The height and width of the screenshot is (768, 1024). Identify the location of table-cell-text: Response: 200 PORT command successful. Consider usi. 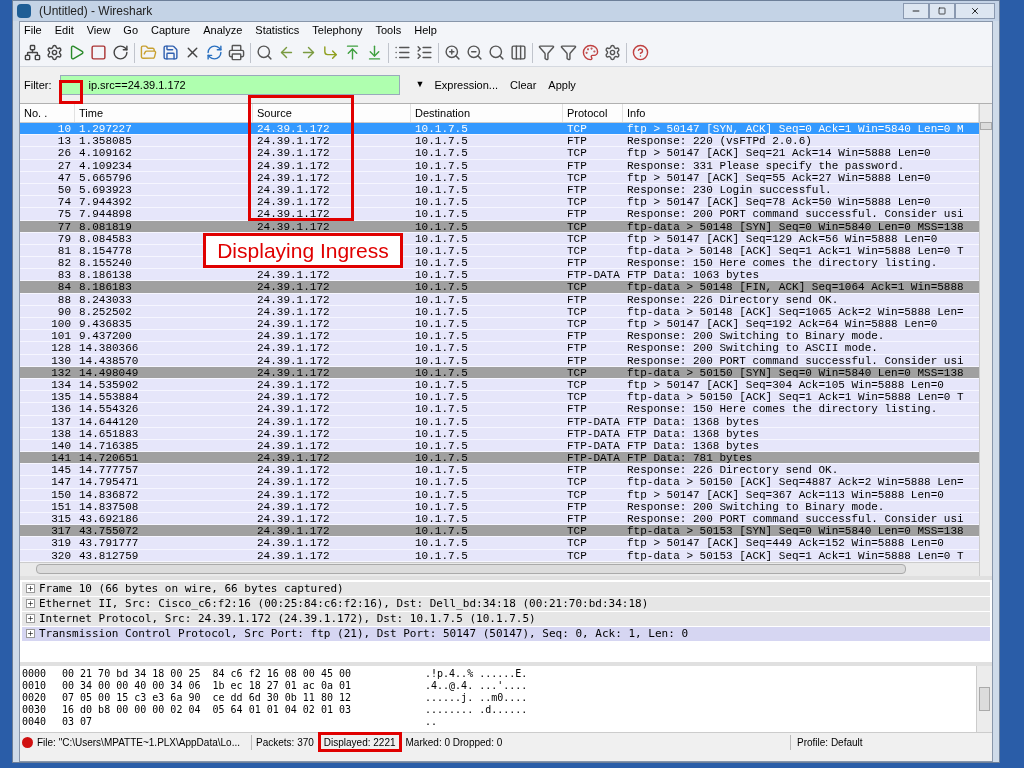
(795, 360).